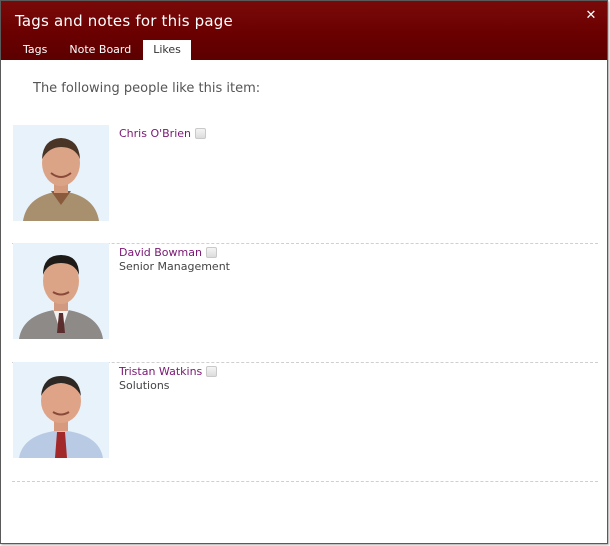 The image size is (610, 546). I want to click on person-title: Solutions, so click(144, 385).